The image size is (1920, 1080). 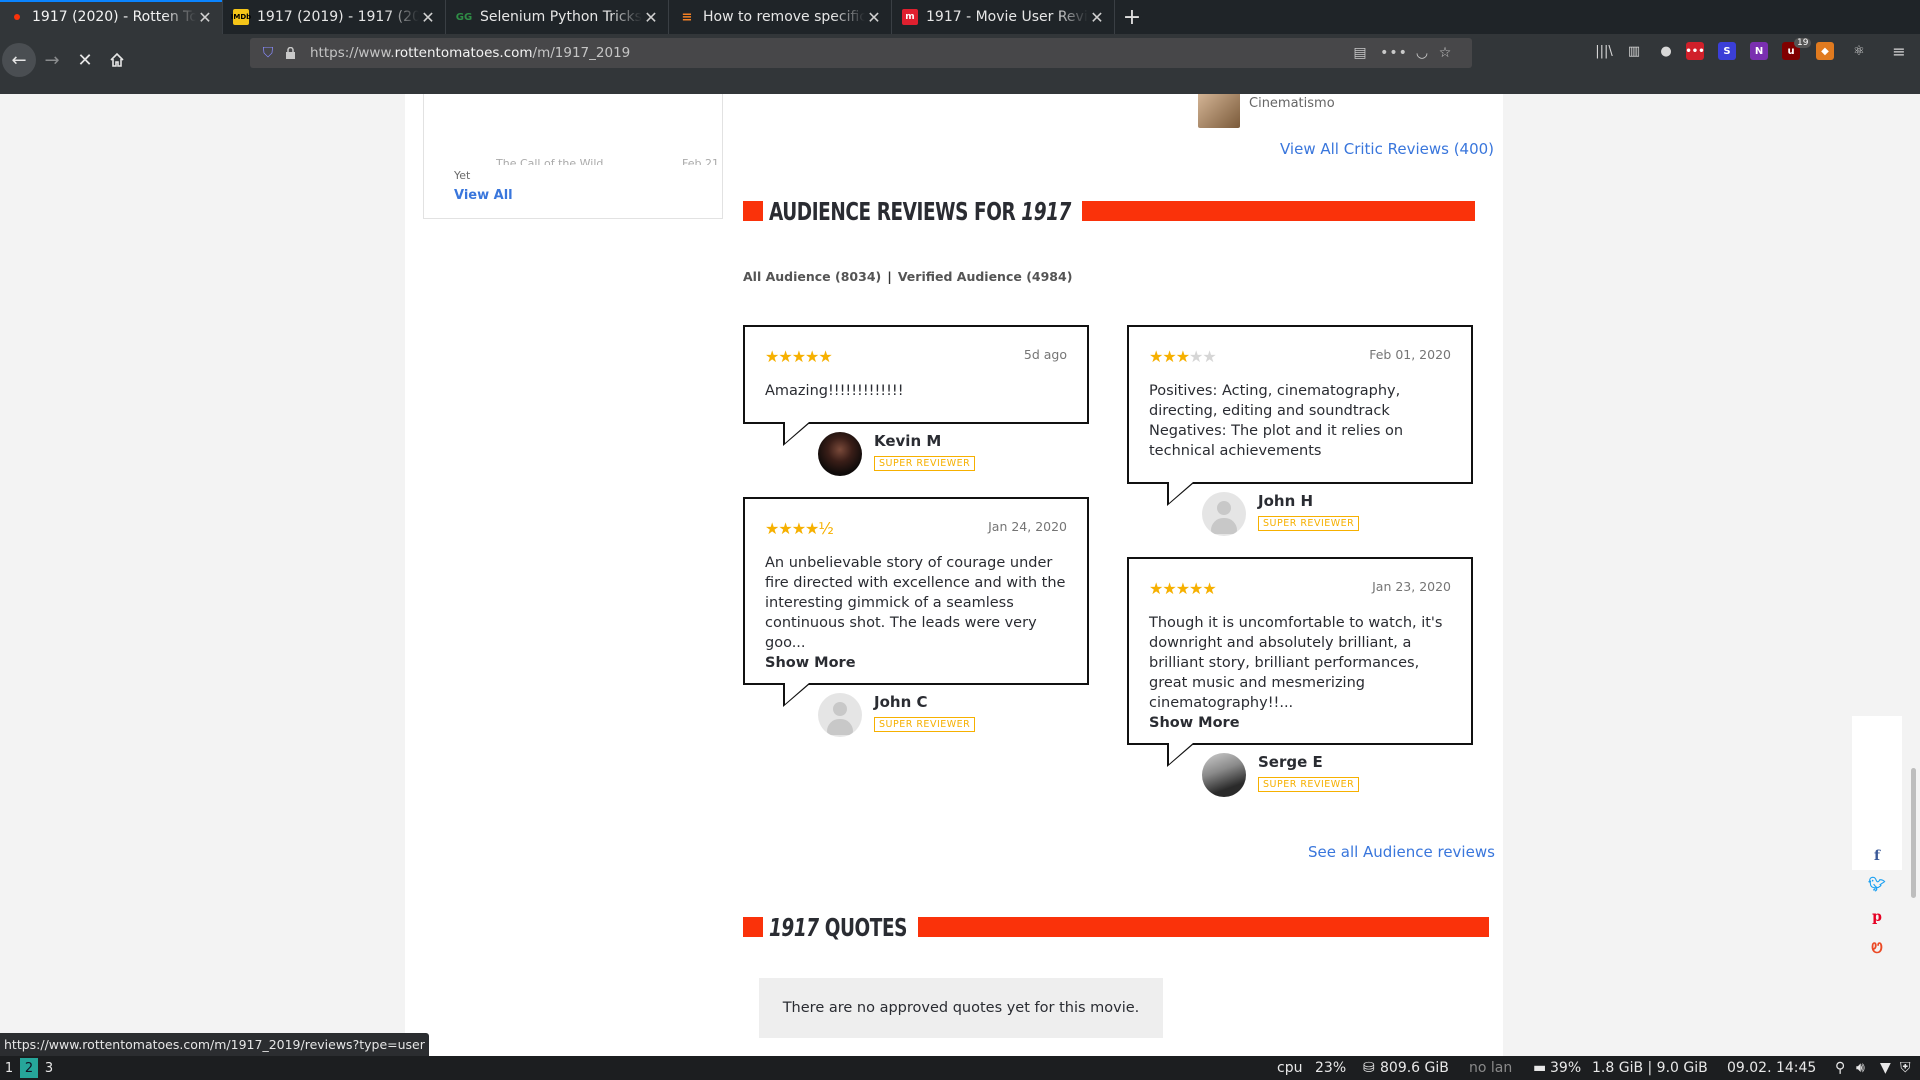 What do you see at coordinates (834, 391) in the screenshot?
I see `review-text: Amazing!!!!!!!!!!!!!` at bounding box center [834, 391].